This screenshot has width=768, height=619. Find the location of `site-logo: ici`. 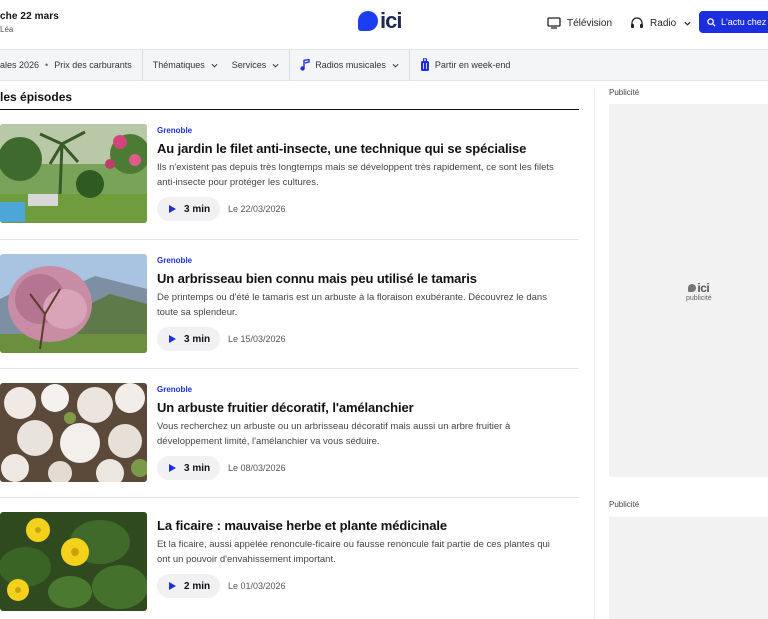

site-logo: ici is located at coordinates (380, 20).